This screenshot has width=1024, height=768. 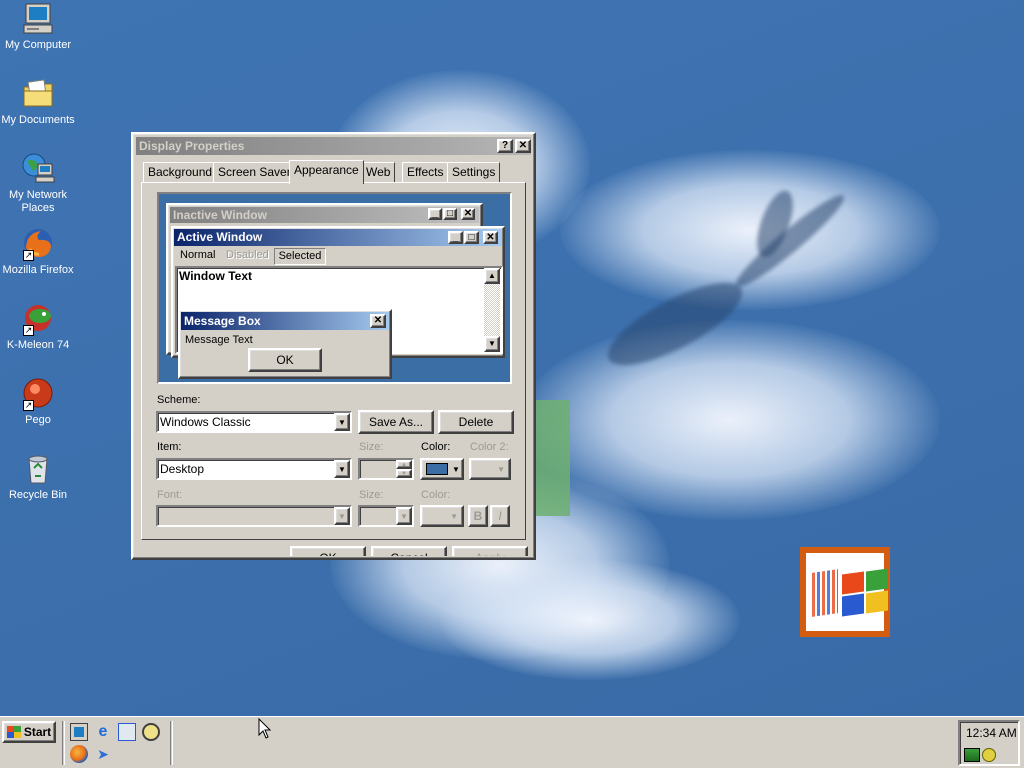 What do you see at coordinates (38, 345) in the screenshot?
I see `desktop-icon-label: K-Meleon 74` at bounding box center [38, 345].